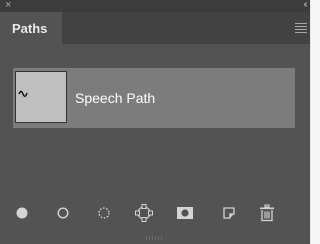 The width and height of the screenshot is (320, 244). What do you see at coordinates (22, 213) in the screenshot?
I see `fill-path-icon` at bounding box center [22, 213].